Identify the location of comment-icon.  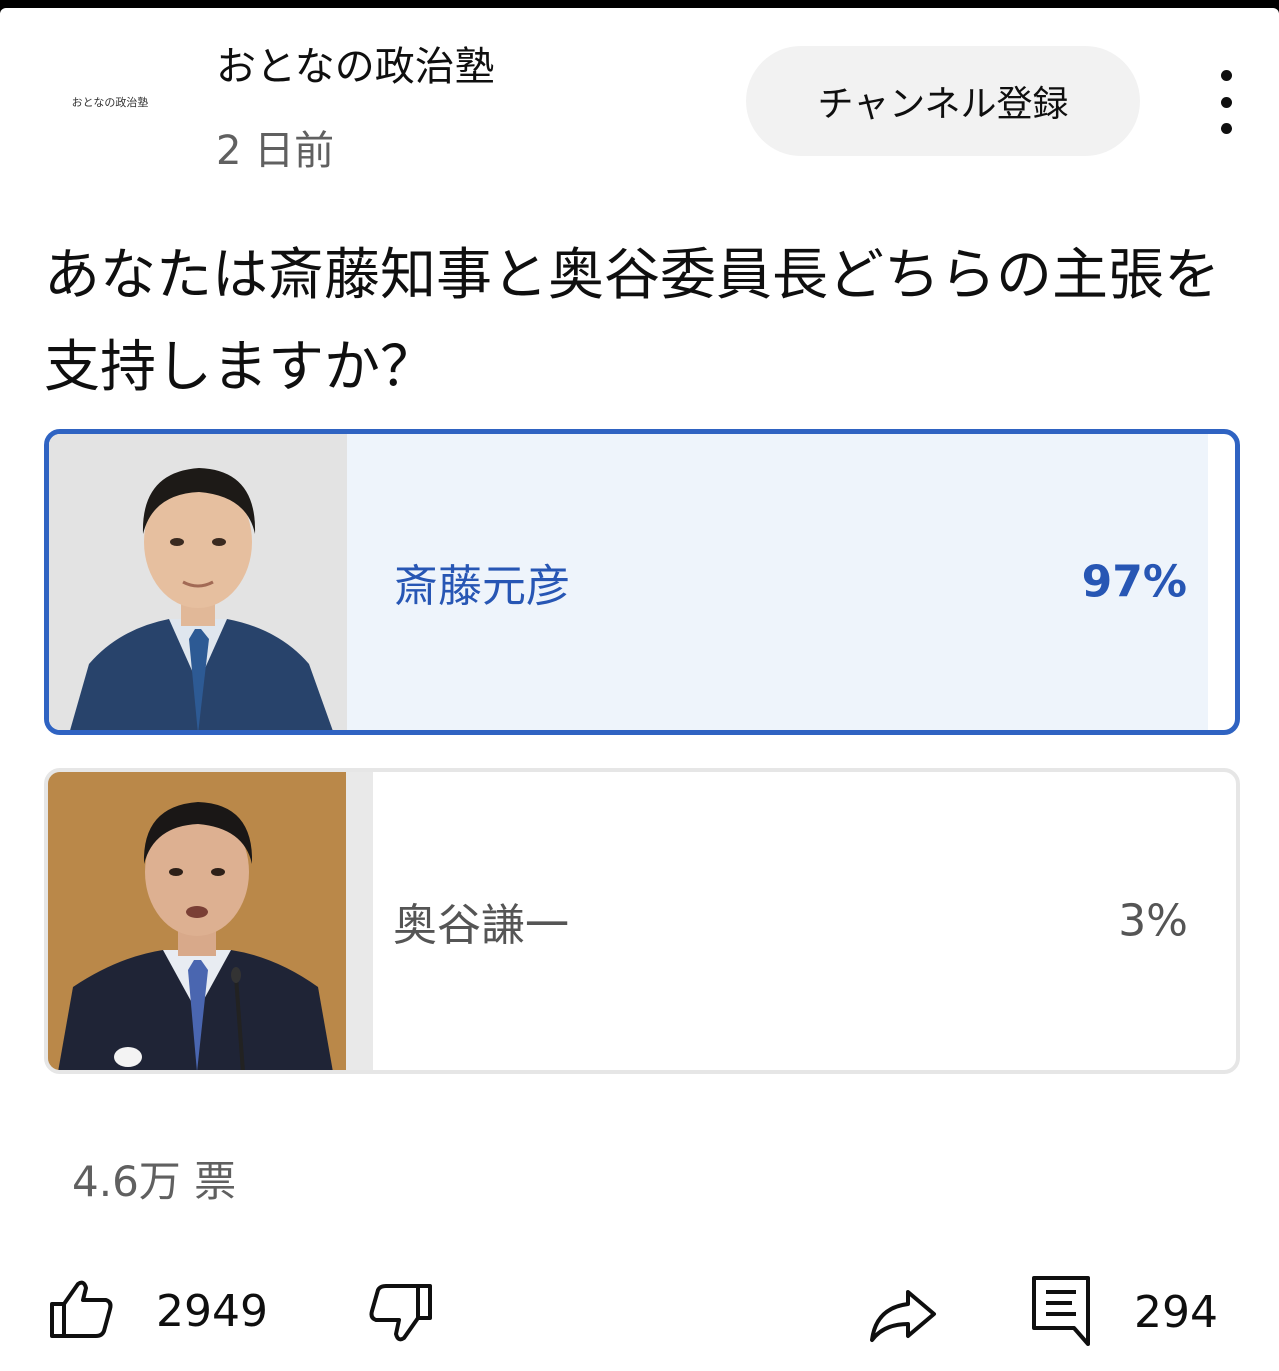
(1061, 1312).